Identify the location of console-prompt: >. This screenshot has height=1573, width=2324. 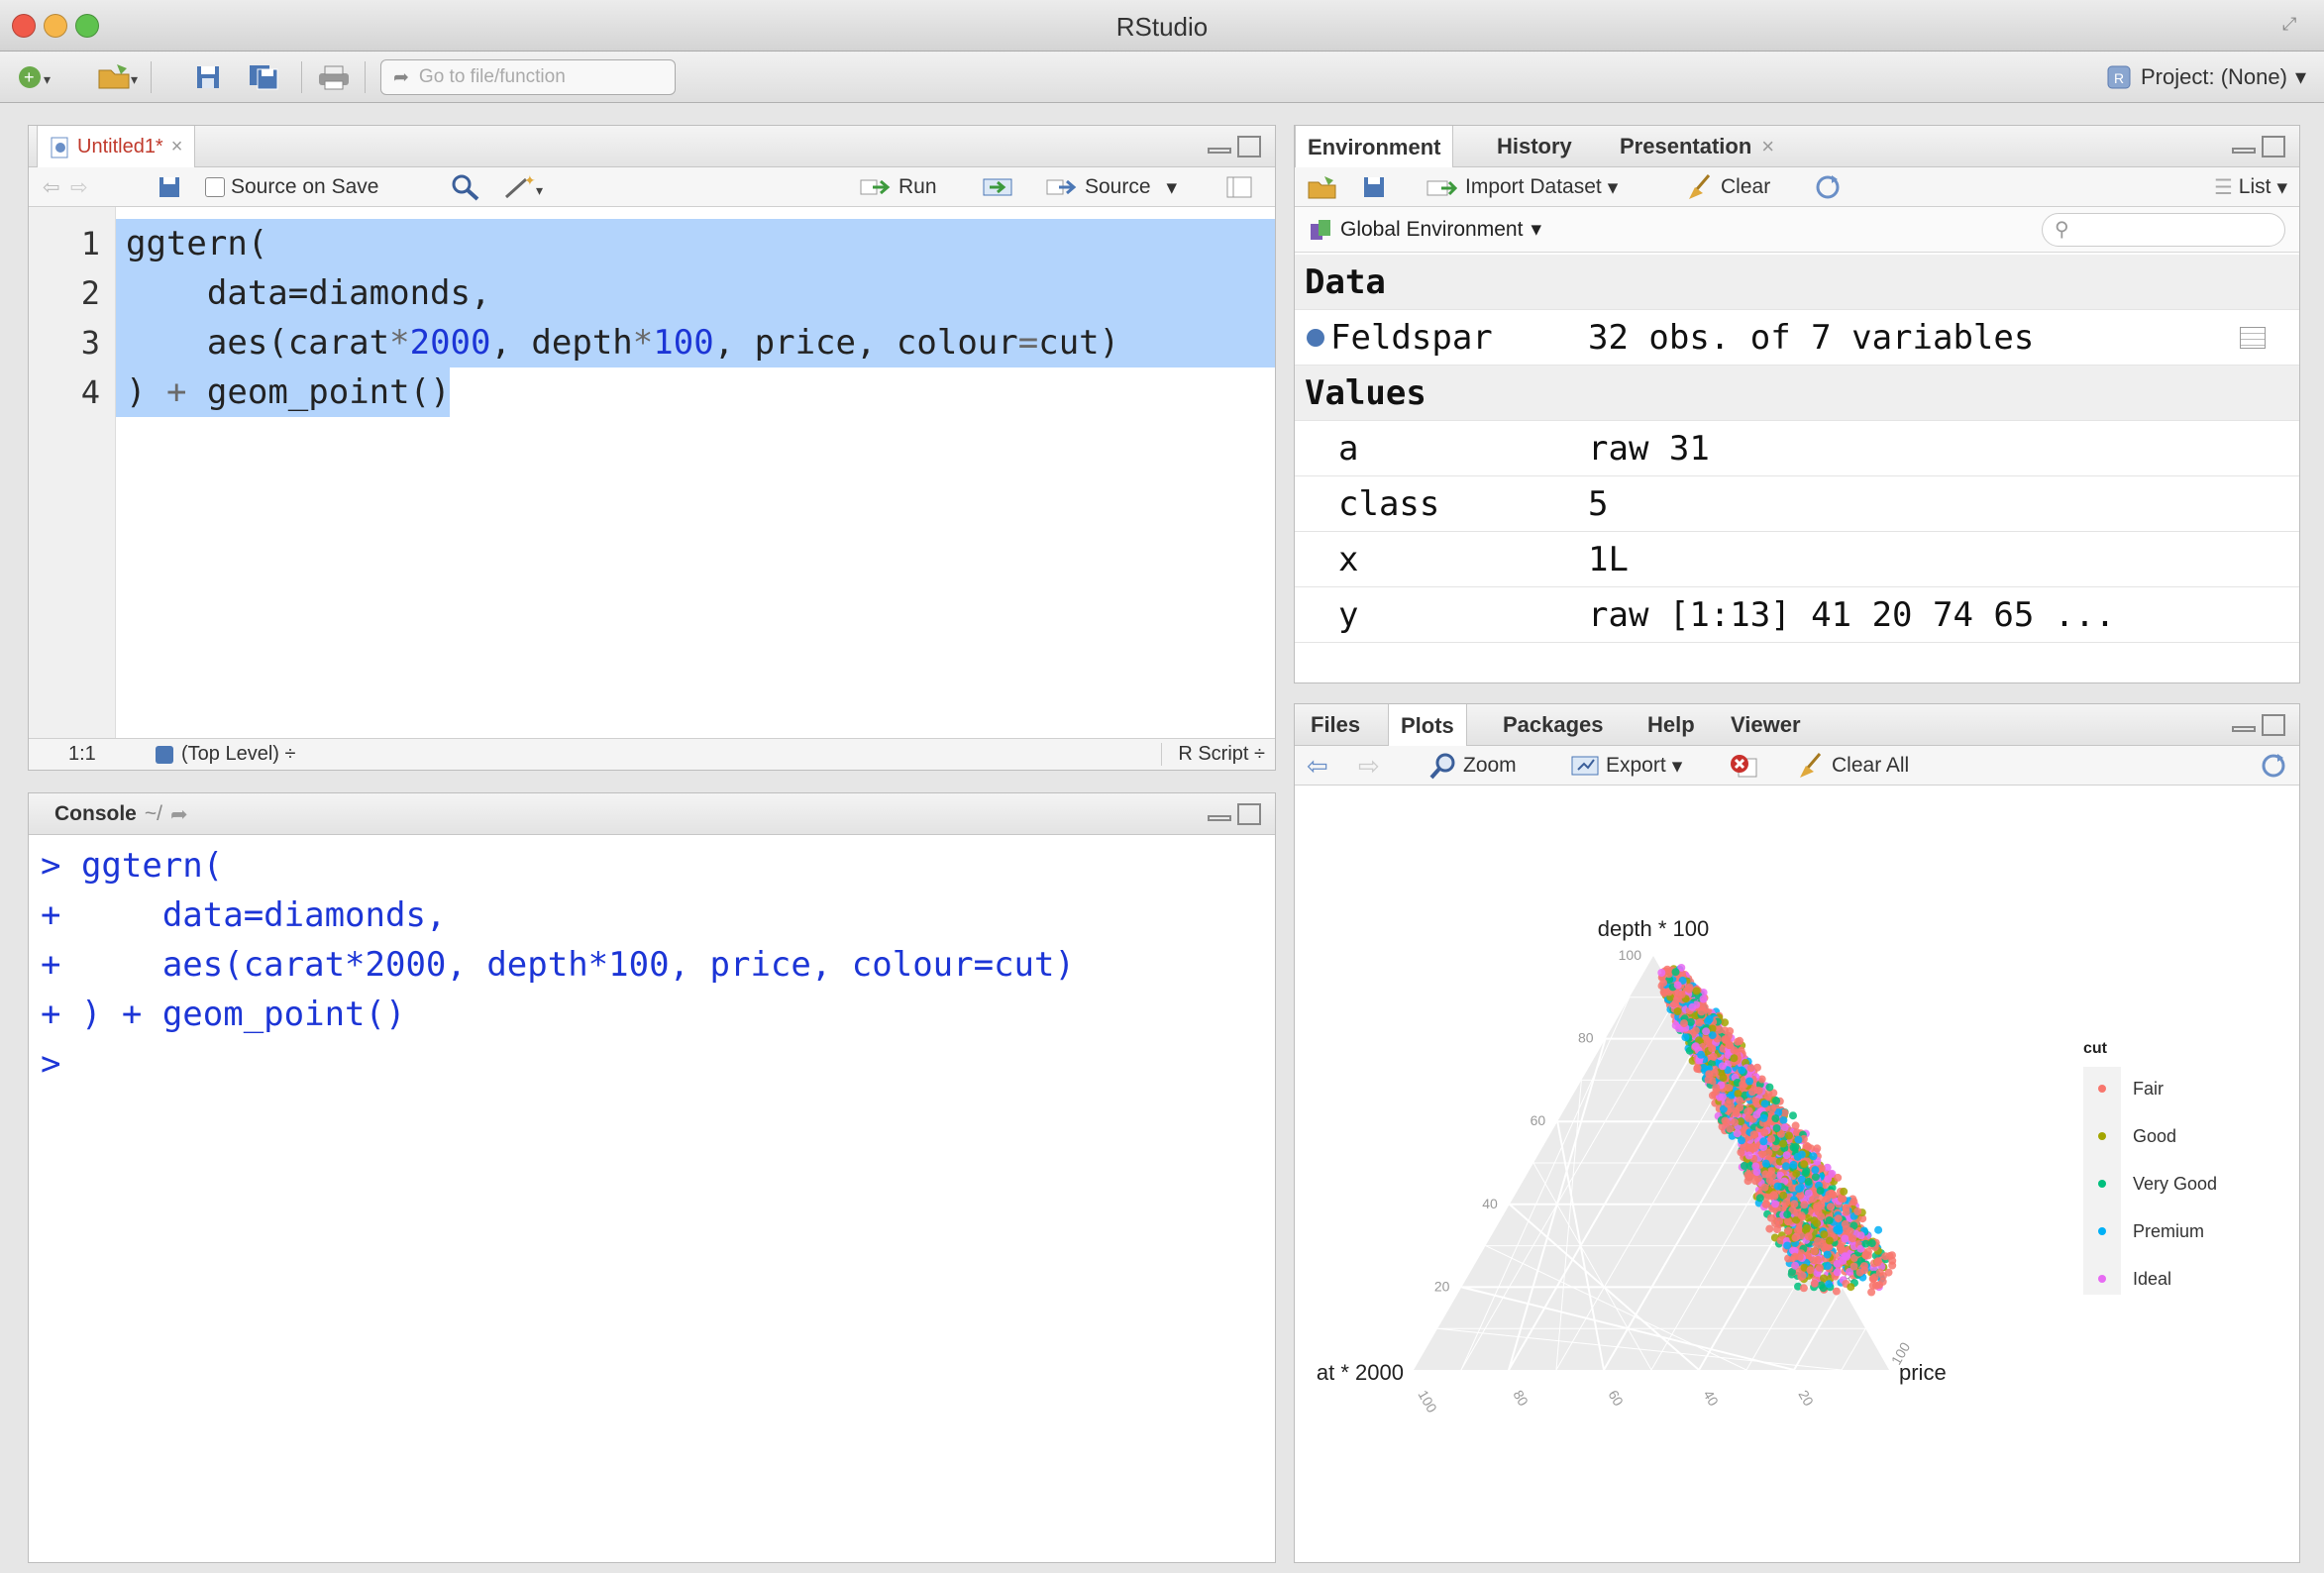
(50, 1064).